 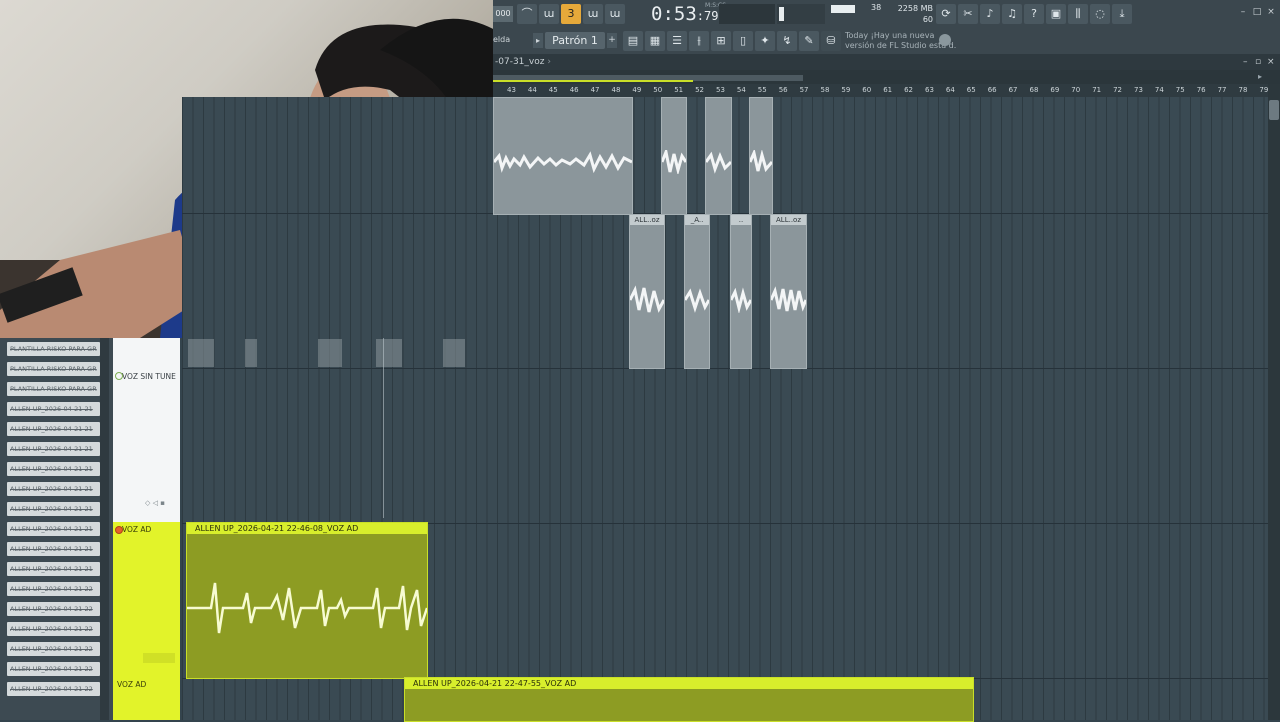 What do you see at coordinates (1222, 90) in the screenshot?
I see `ruler-tick: 77` at bounding box center [1222, 90].